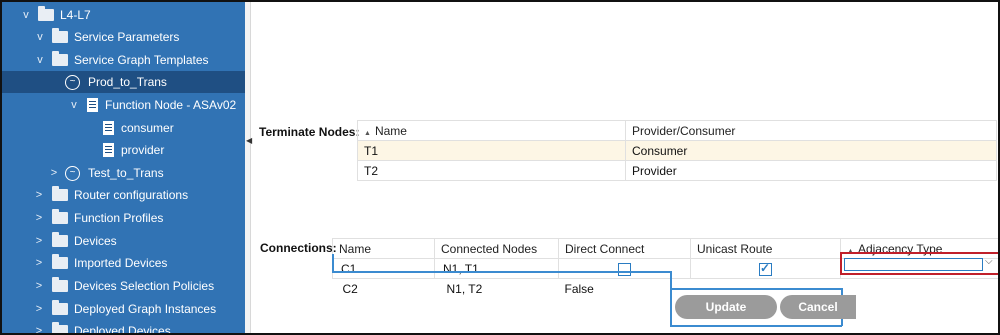 The image size is (1000, 335). I want to click on sidebar-item-imported-devices: > Imported Devices, so click(123, 263).